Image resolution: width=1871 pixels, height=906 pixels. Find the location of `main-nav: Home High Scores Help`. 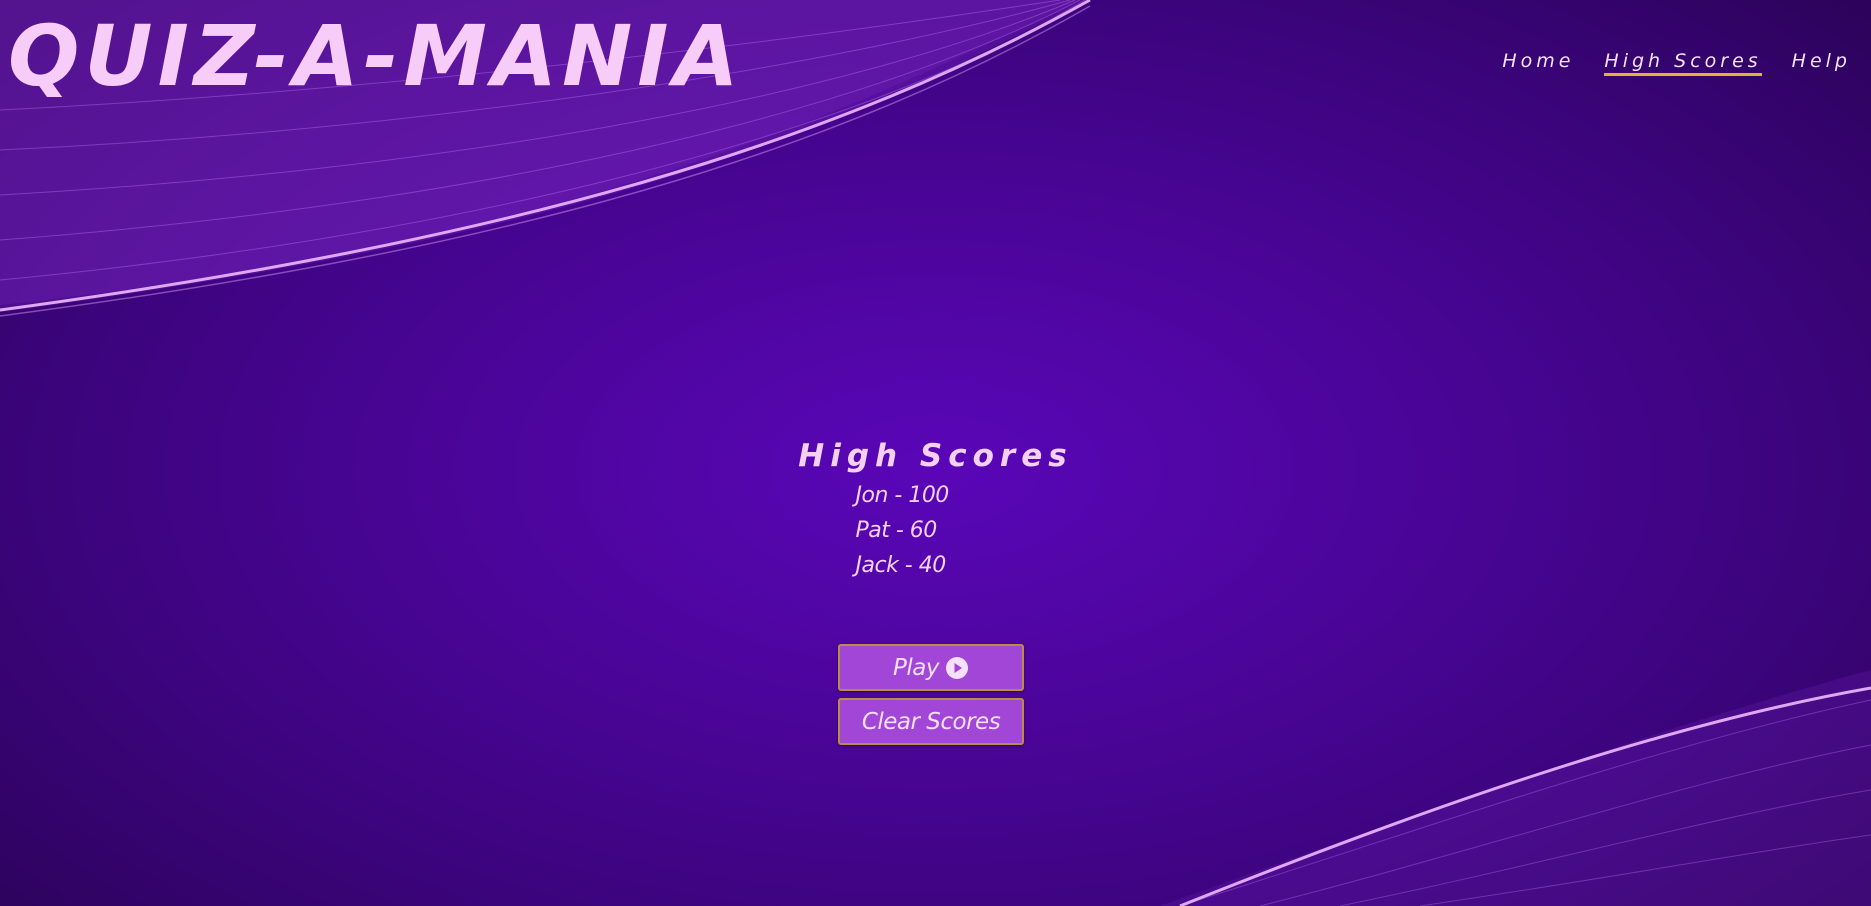

main-nav: Home High Scores Help is located at coordinates (1676, 63).